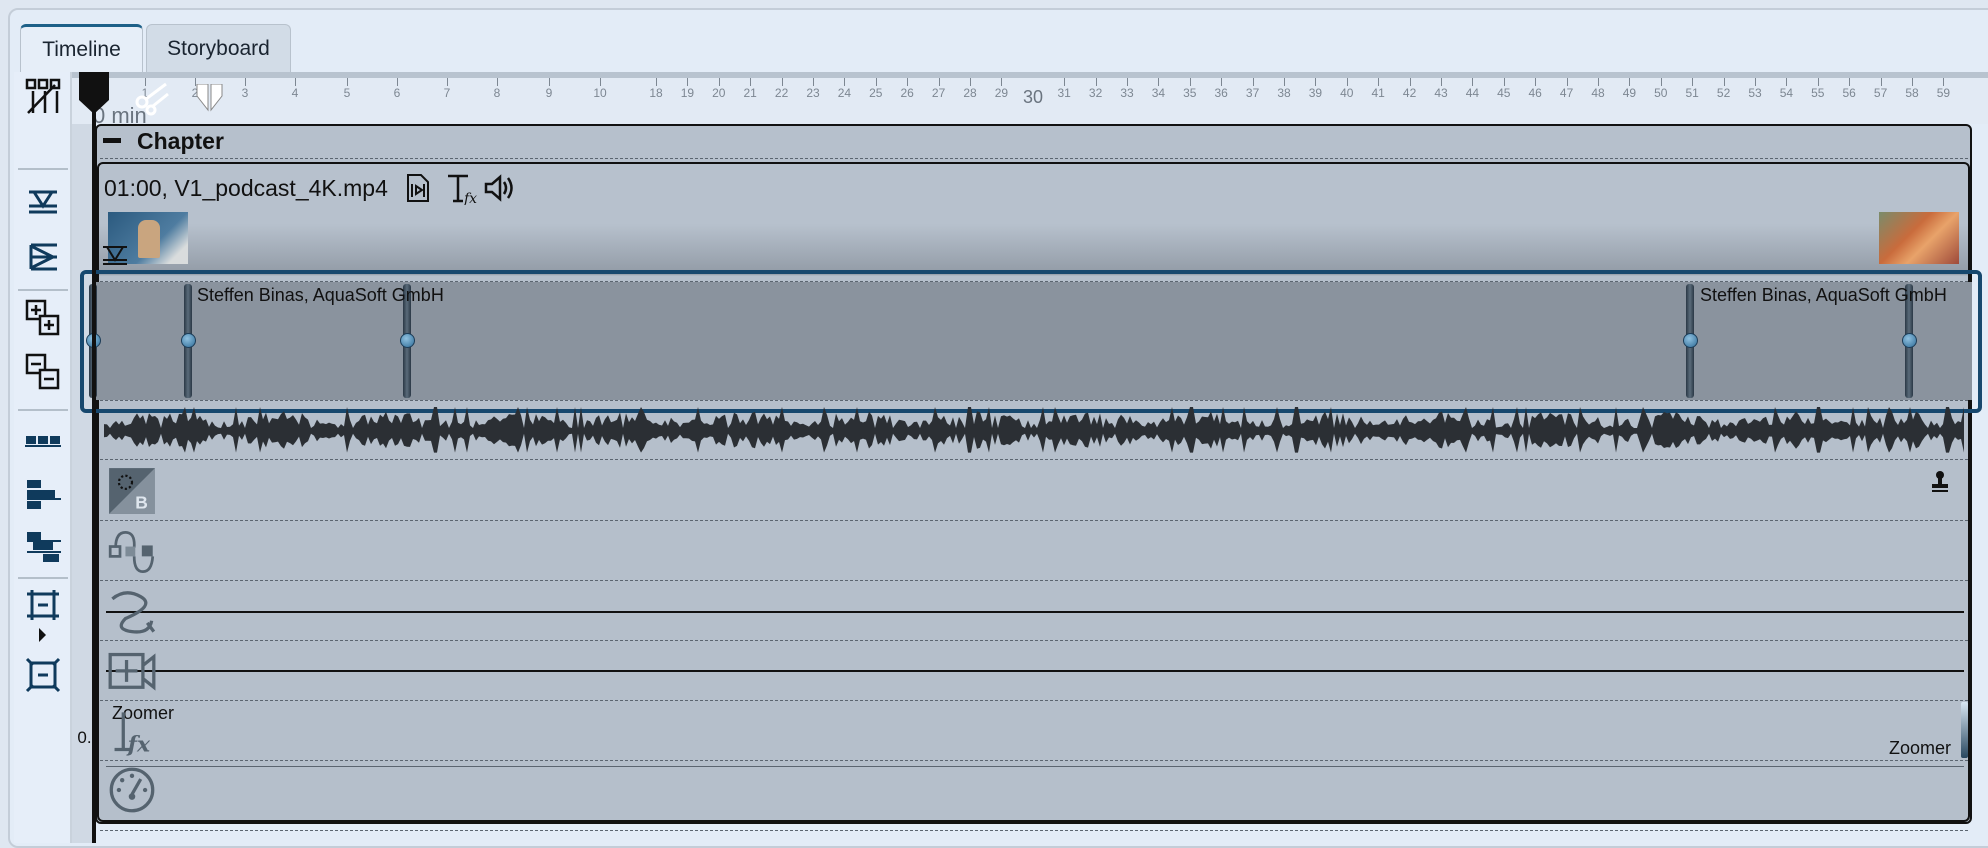 This screenshot has height=848, width=1988. Describe the element at coordinates (180, 141) in the screenshot. I see `chapter-title: Chapter` at that location.